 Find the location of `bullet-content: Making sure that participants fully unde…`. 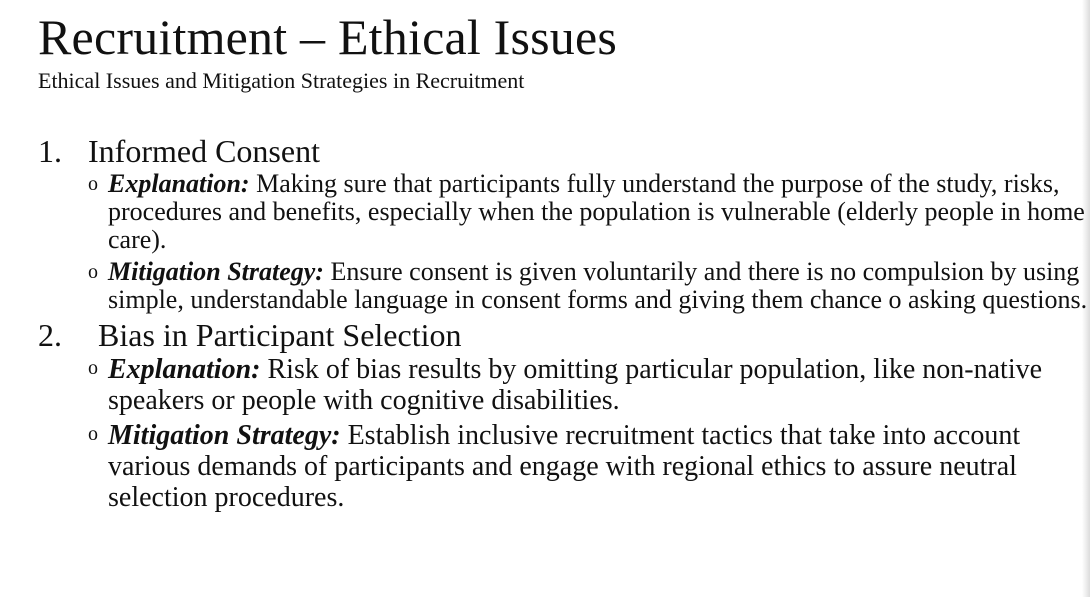

bullet-content: Making sure that participants fully unde… is located at coordinates (596, 211).